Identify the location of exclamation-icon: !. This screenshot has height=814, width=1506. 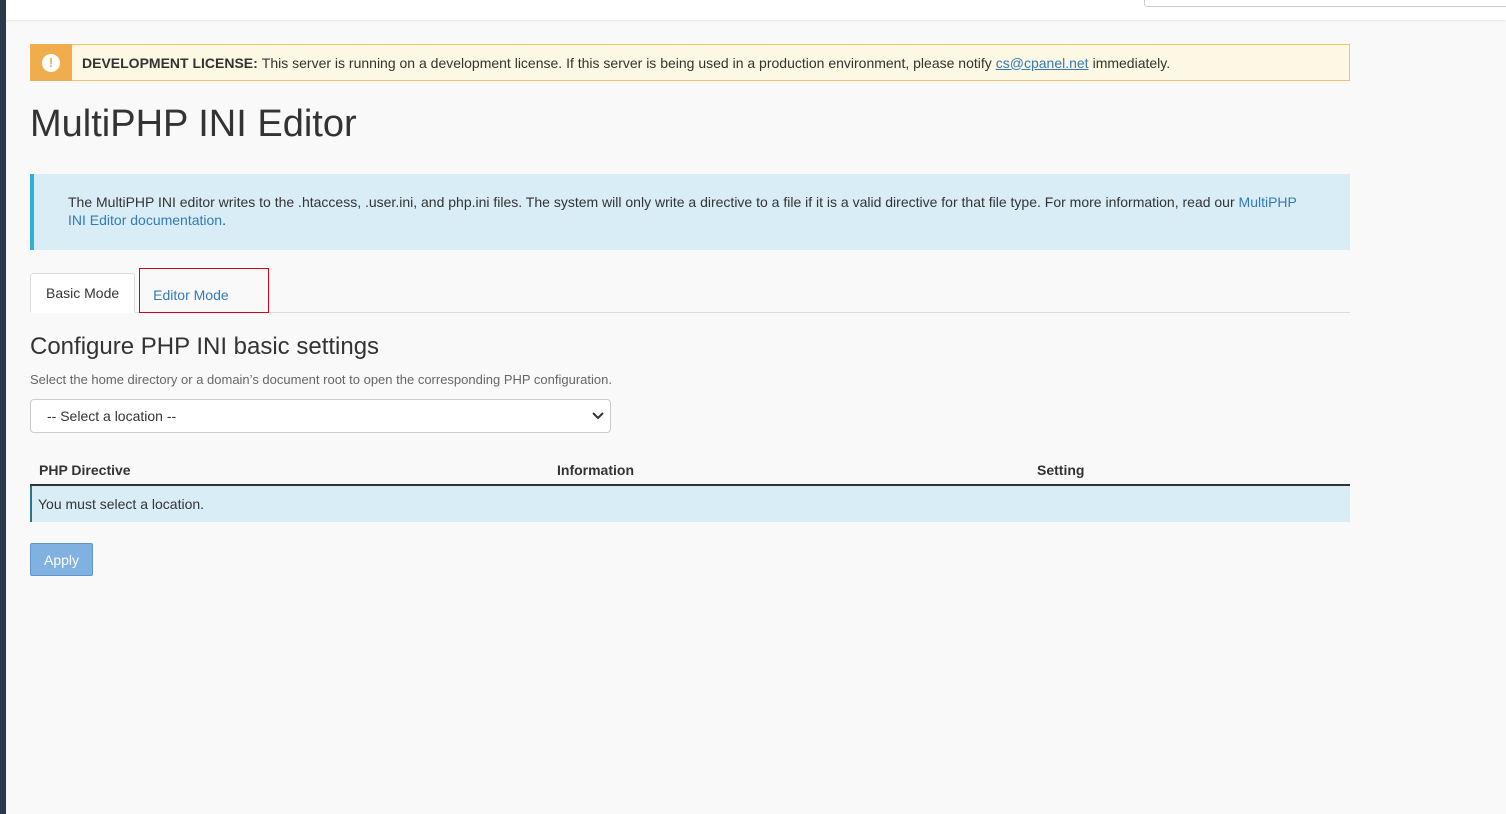
(51, 62).